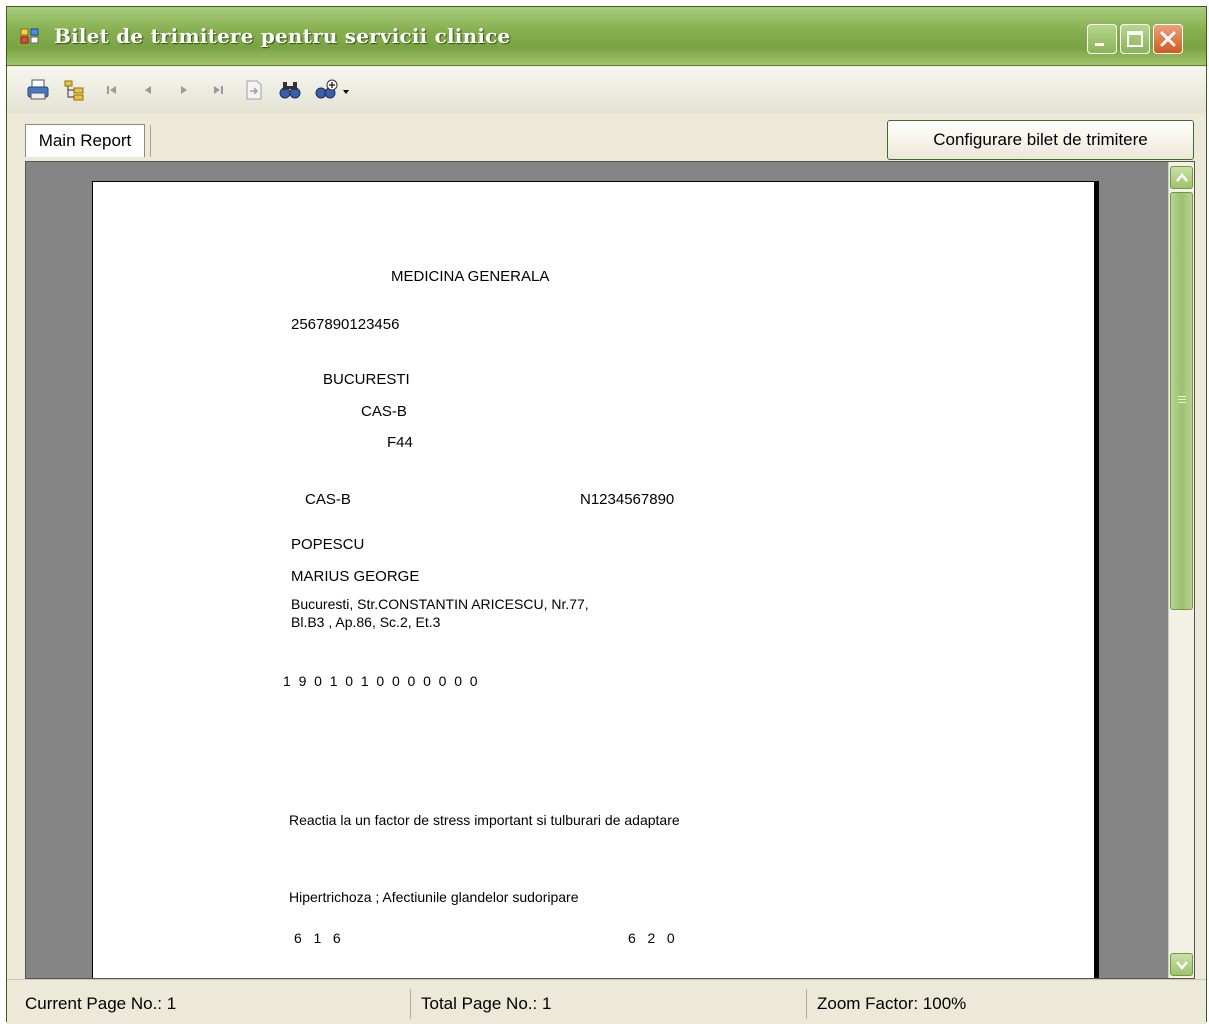 The height and width of the screenshot is (1024, 1209). What do you see at coordinates (612, 1004) in the screenshot?
I see `total-page-status: Total Page No.: 1` at bounding box center [612, 1004].